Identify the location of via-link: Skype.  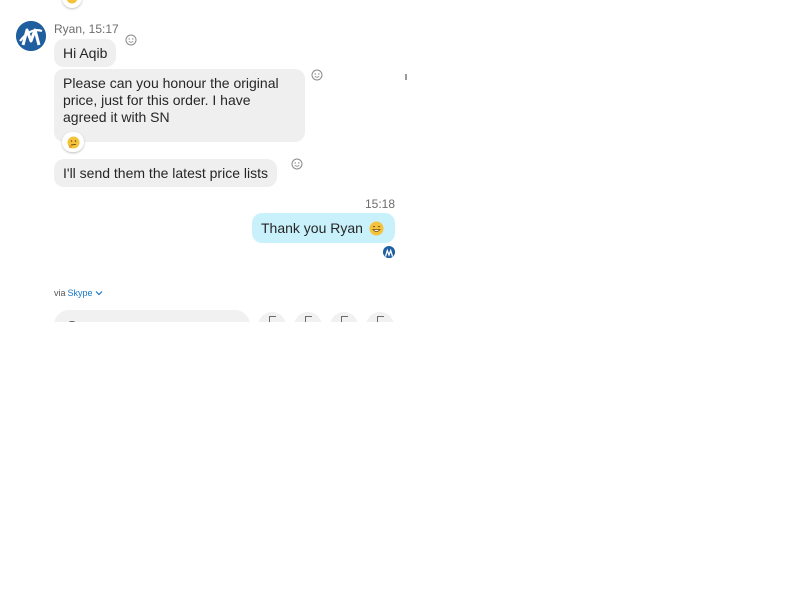
(80, 293).